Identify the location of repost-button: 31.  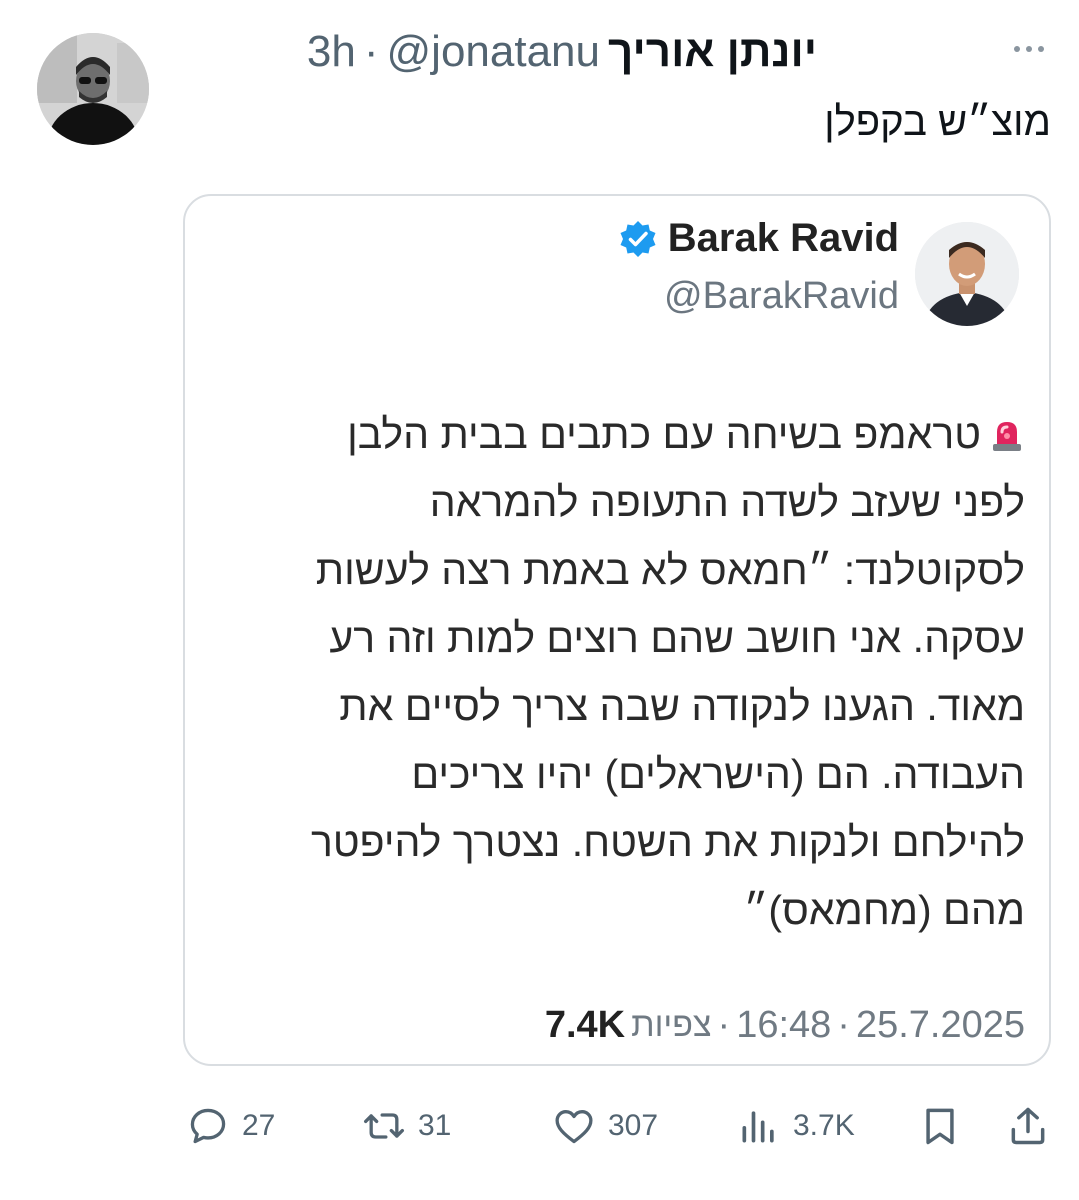
(406, 1126).